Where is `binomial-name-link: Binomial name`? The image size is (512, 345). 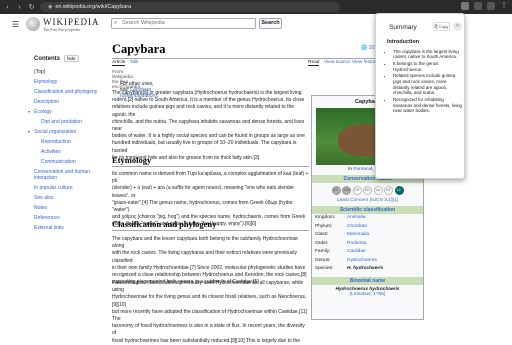
binomial-name-link: Binomial name is located at coordinates (368, 281).